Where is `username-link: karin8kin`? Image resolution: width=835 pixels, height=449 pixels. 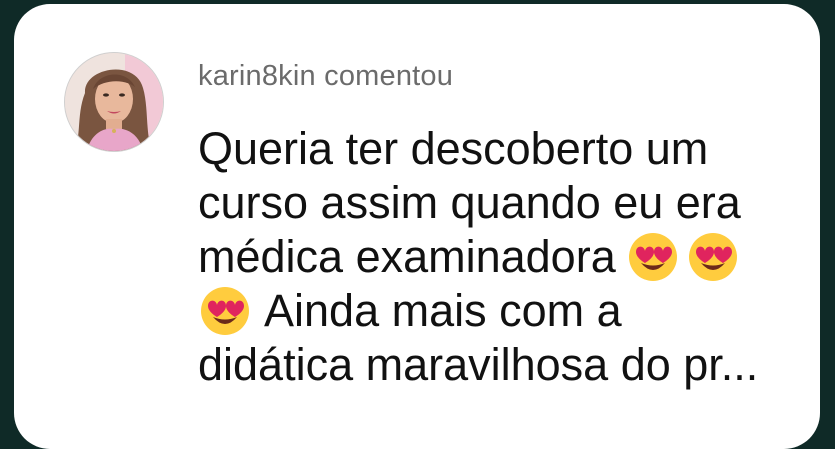
username-link: karin8kin is located at coordinates (257, 76).